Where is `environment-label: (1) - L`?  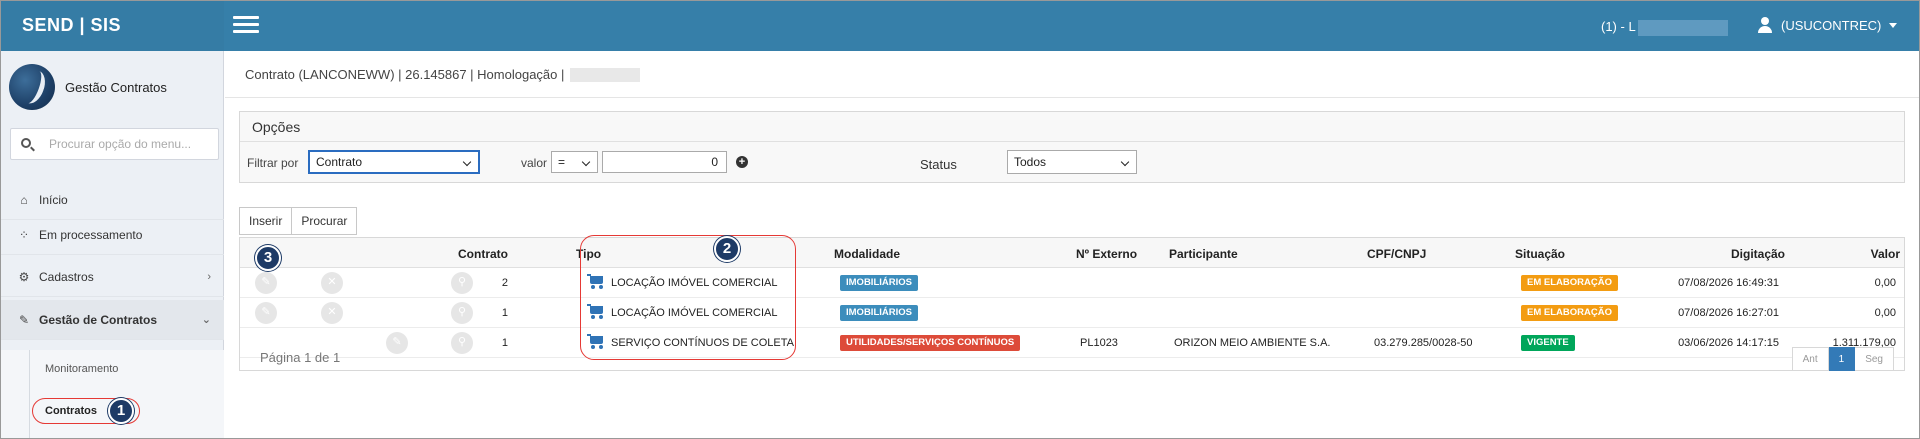 environment-label: (1) - L is located at coordinates (1664, 27).